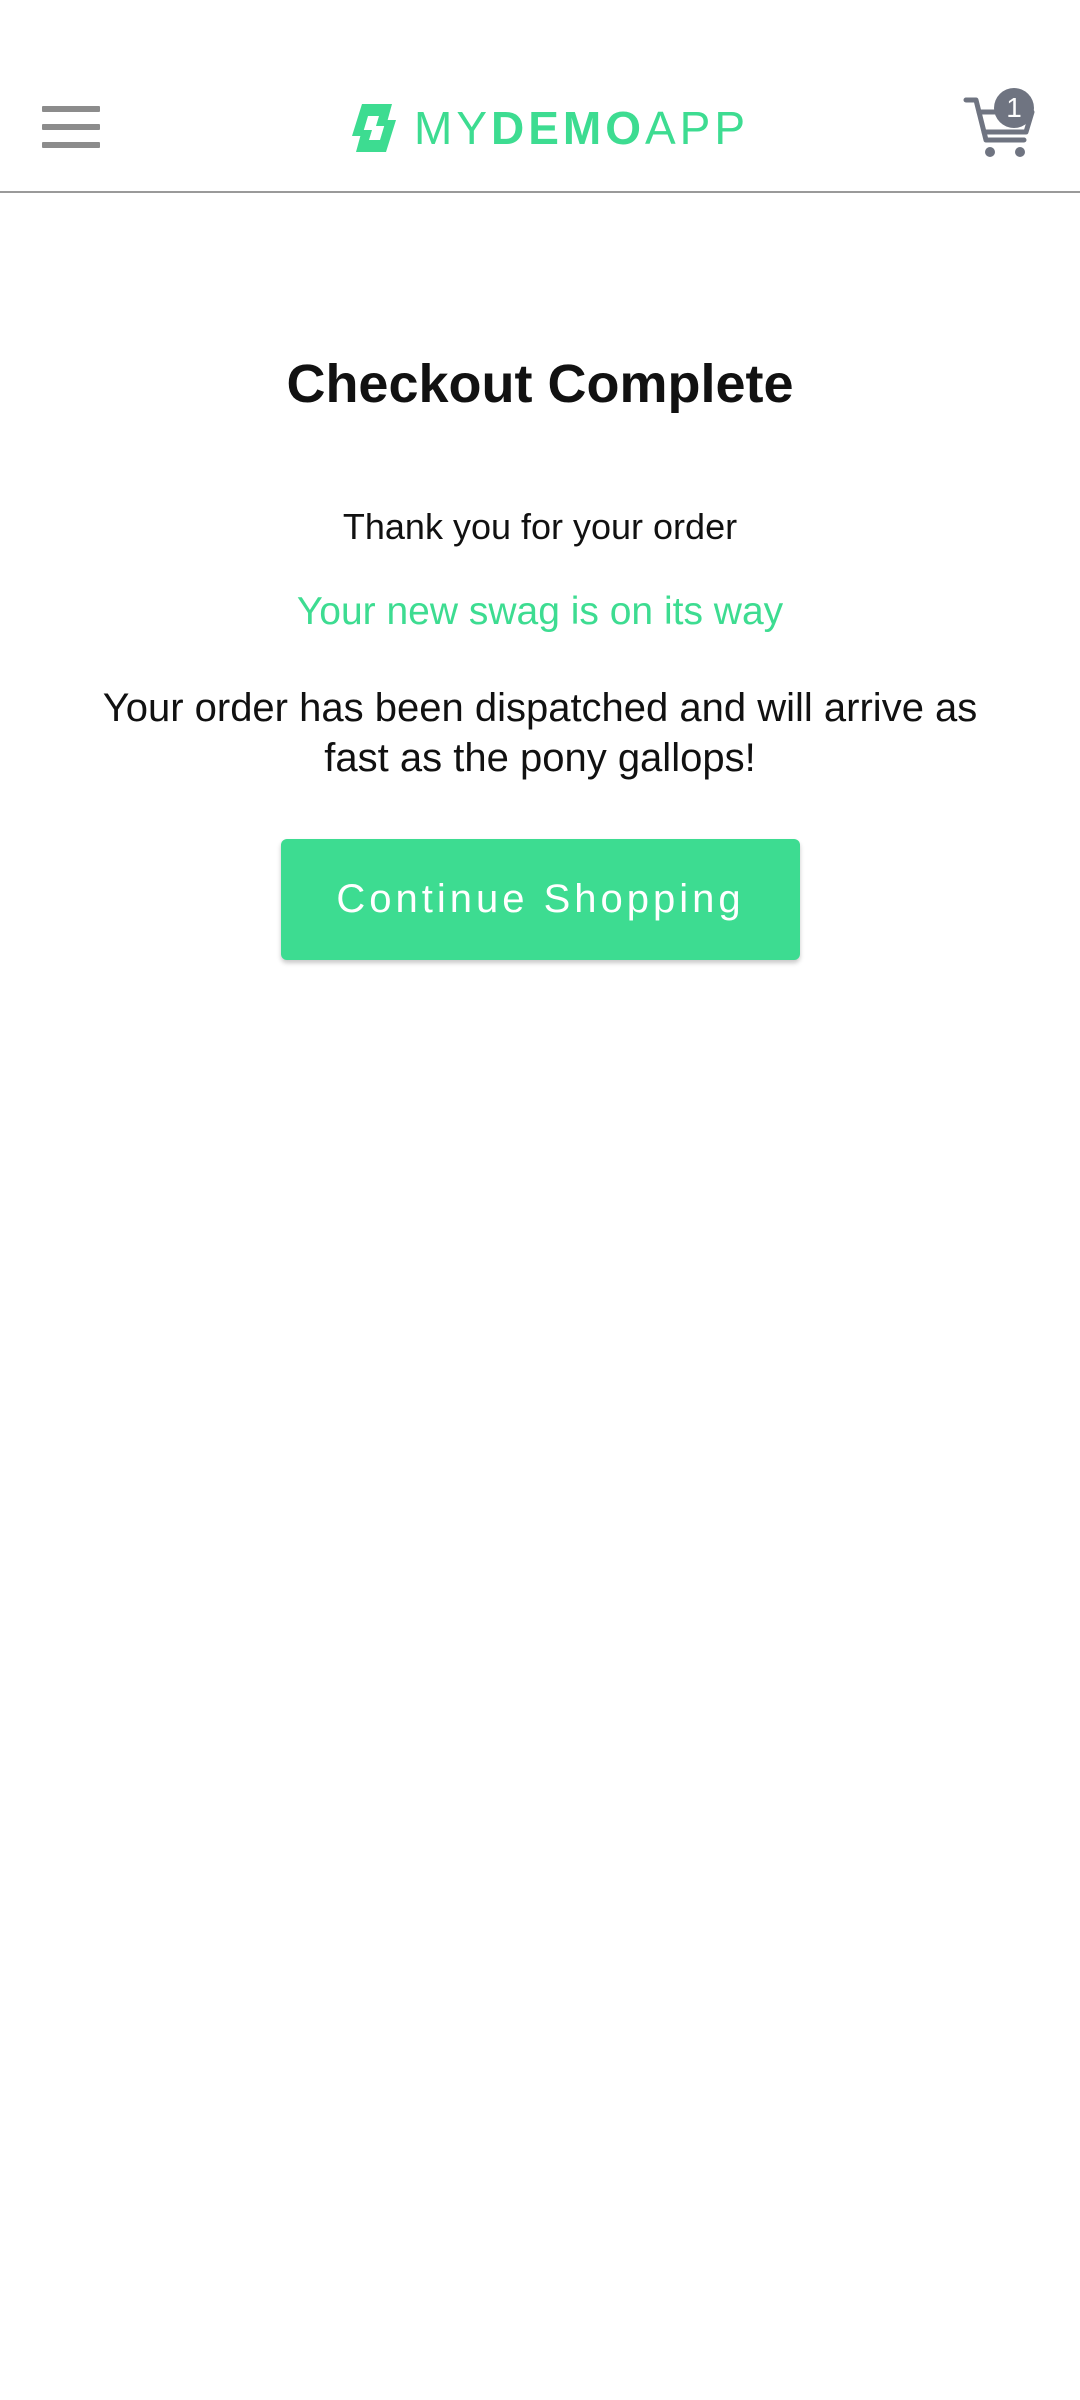  Describe the element at coordinates (1014, 108) in the screenshot. I see `cart-count-badge: 1` at that location.